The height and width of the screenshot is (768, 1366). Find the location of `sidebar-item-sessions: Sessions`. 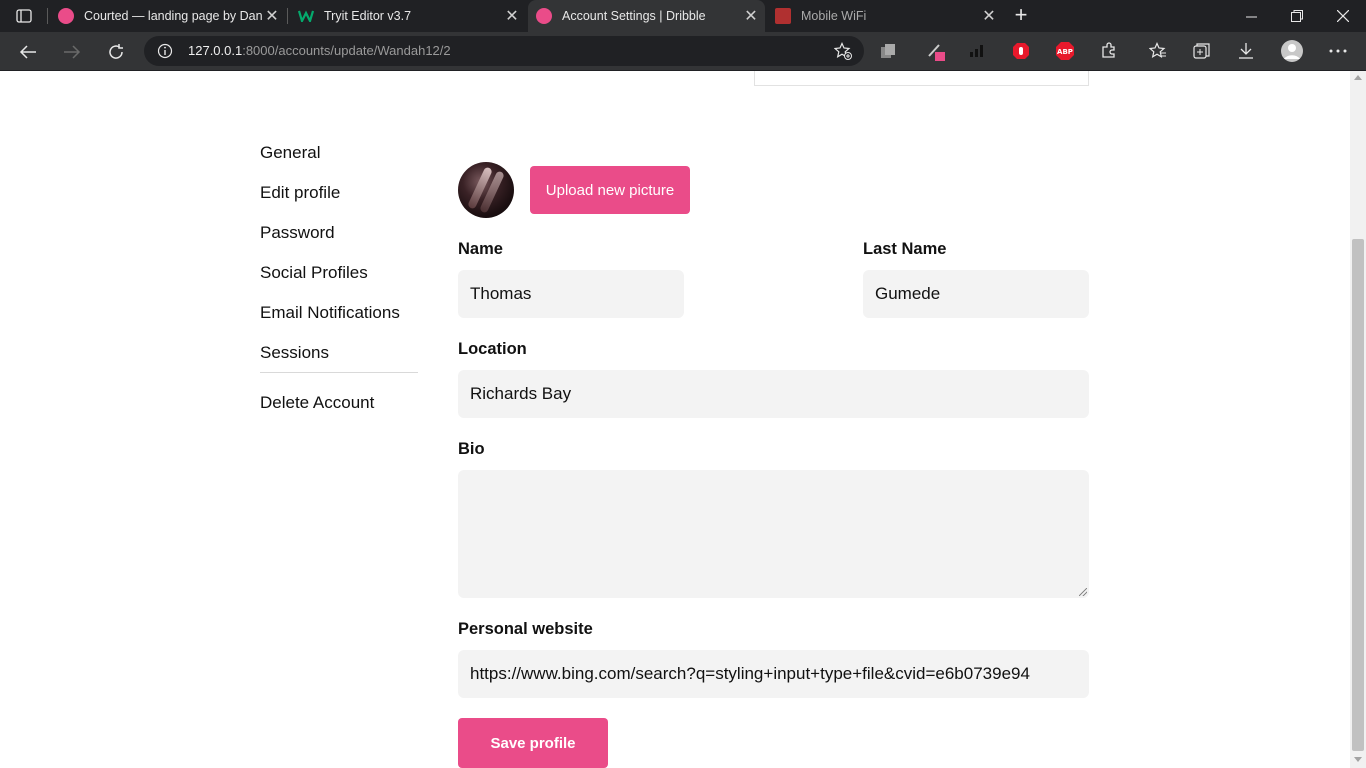

sidebar-item-sessions: Sessions is located at coordinates (340, 361).